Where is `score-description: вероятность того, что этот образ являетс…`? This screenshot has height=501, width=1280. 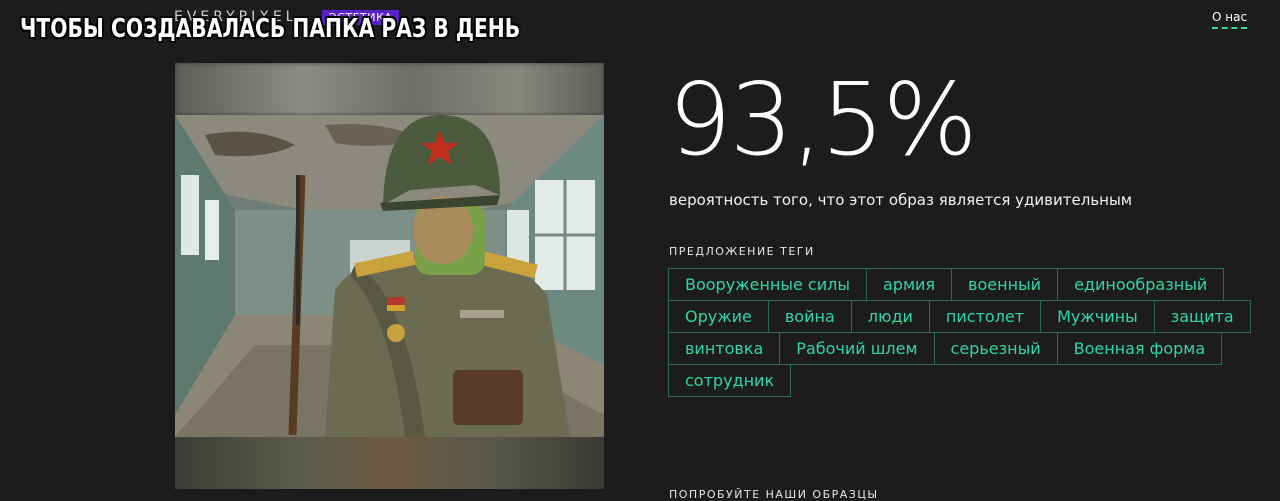
score-description: вероятность того, что этот образ являетс… is located at coordinates (901, 200).